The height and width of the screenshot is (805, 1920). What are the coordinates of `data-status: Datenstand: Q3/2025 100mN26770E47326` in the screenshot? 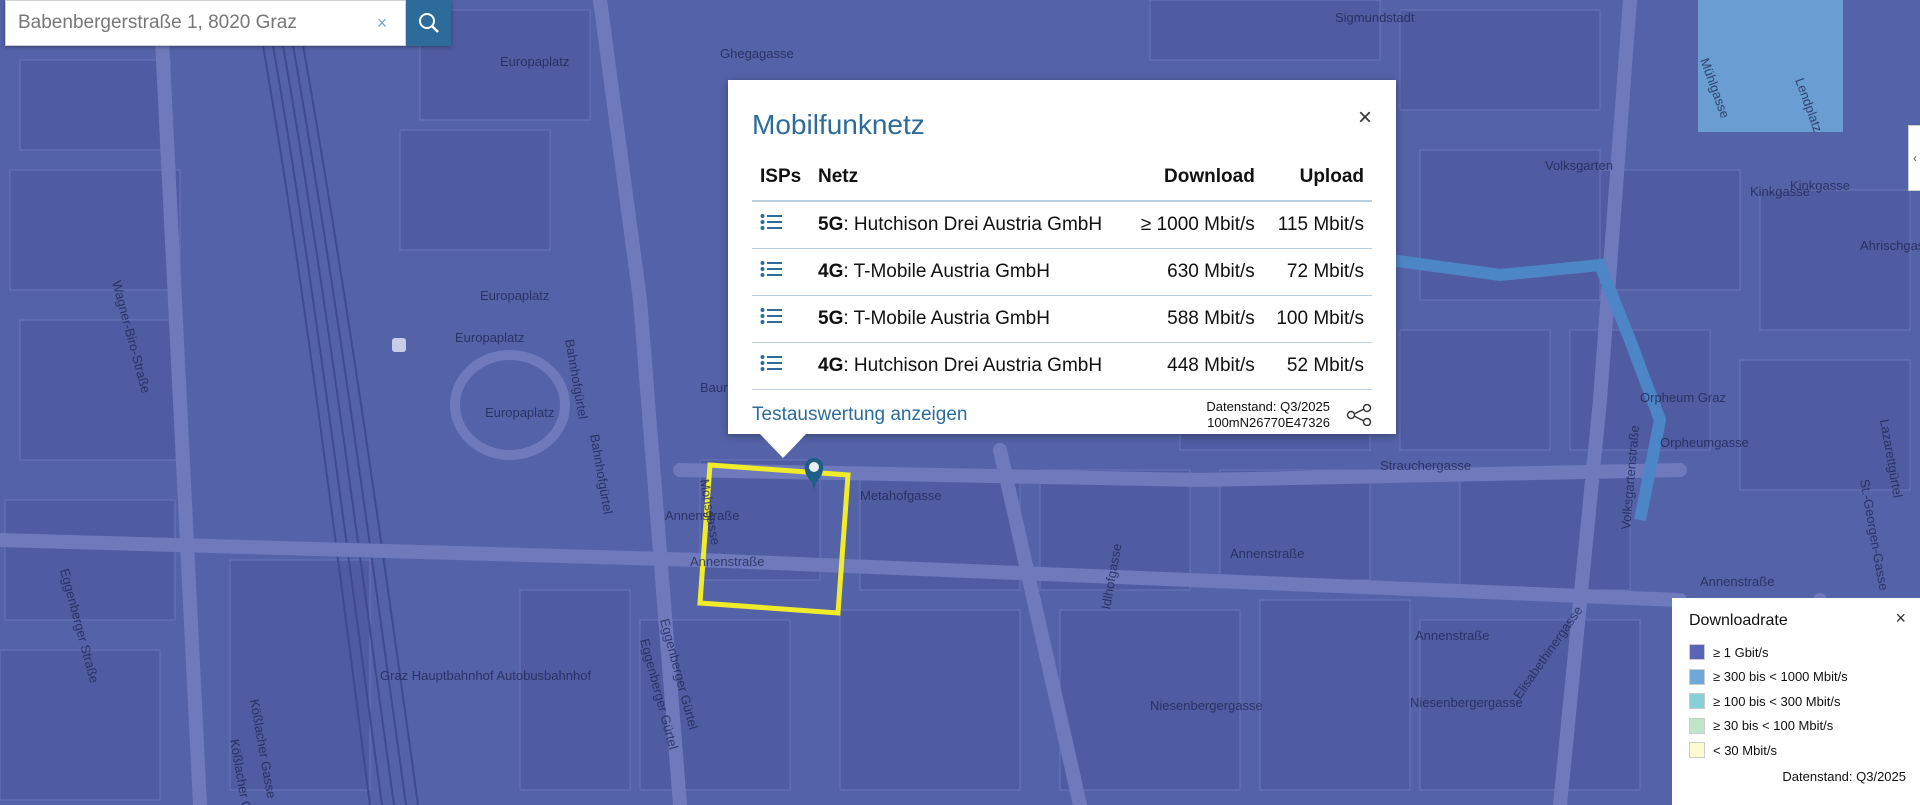 It's located at (1268, 415).